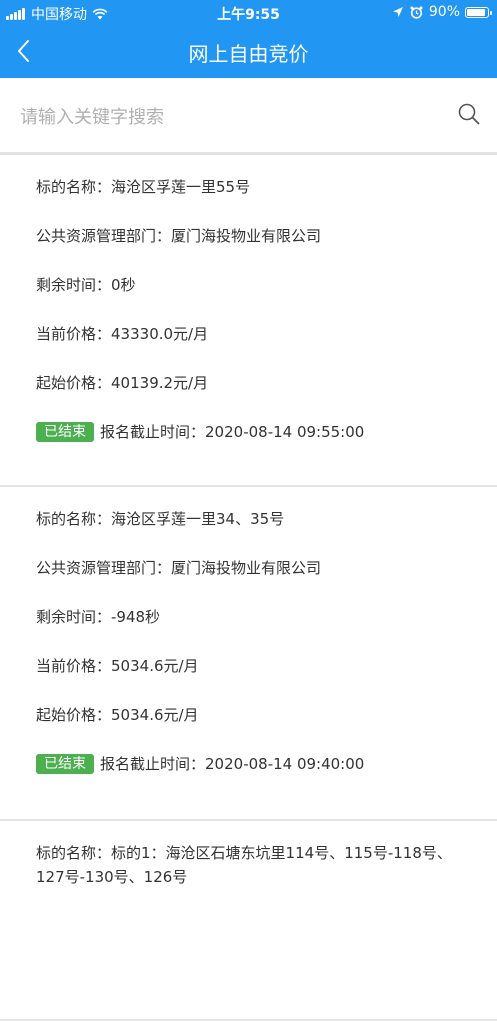 This screenshot has width=497, height=1021. Describe the element at coordinates (266, 199) in the screenshot. I see `item-name-row: 标的名称：海沧区孚莲一里55号` at that location.